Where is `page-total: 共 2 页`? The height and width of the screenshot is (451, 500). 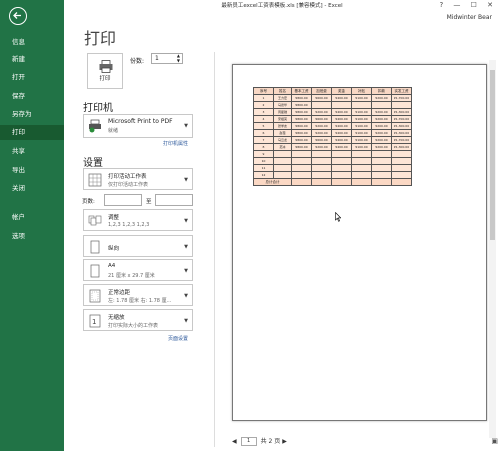
page-total: 共 2 页 is located at coordinates (270, 441).